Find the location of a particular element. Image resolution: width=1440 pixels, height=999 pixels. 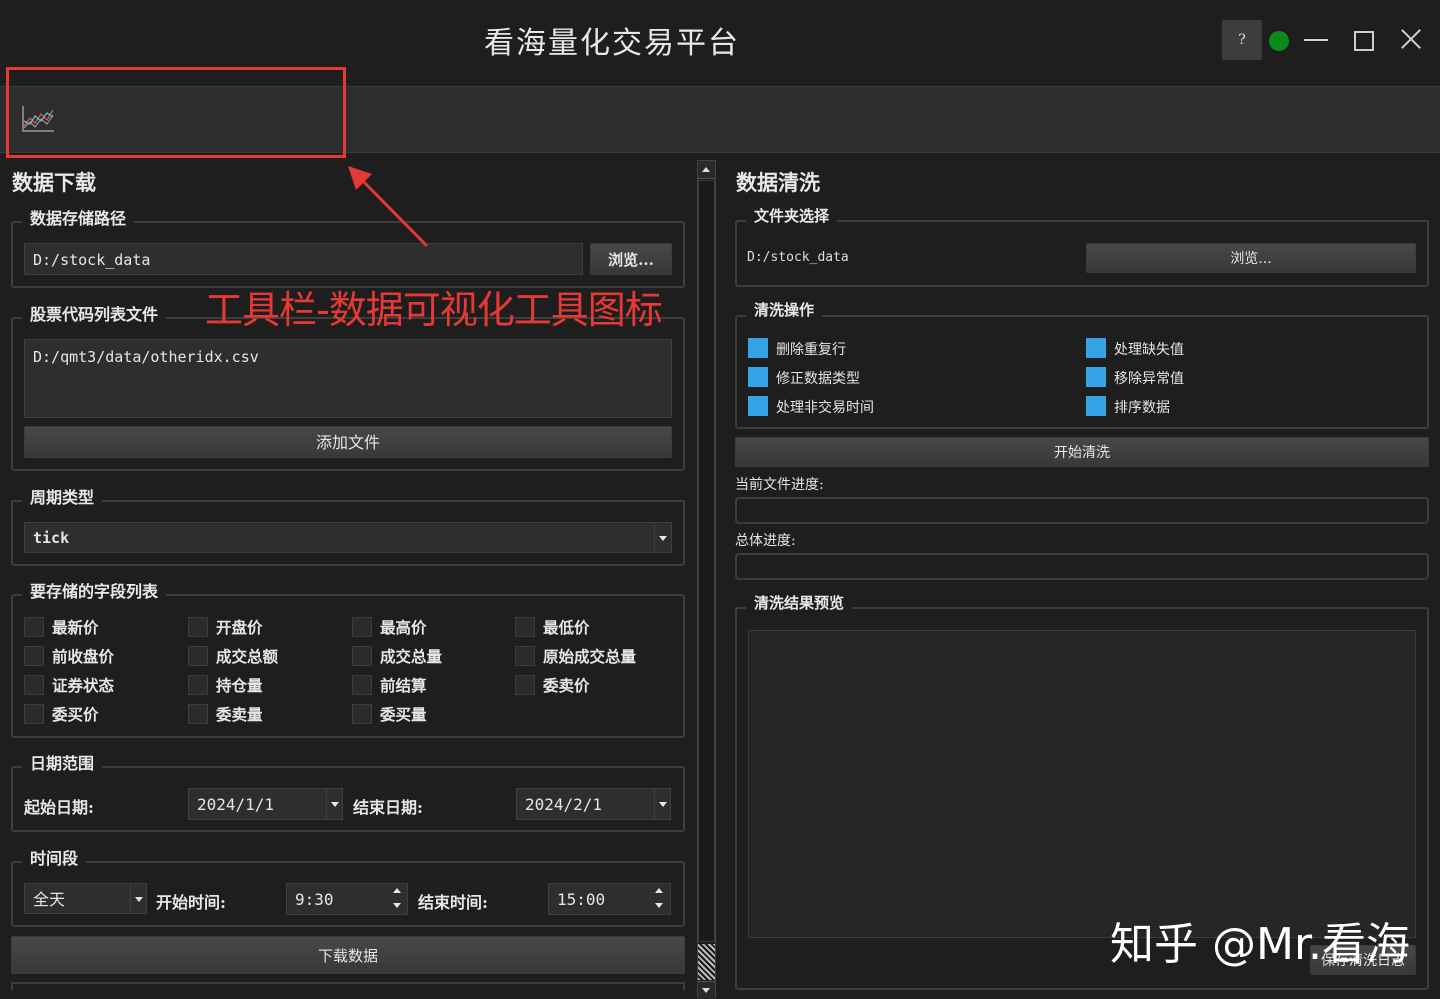

add-file-button: 添加文件 is located at coordinates (348, 442).